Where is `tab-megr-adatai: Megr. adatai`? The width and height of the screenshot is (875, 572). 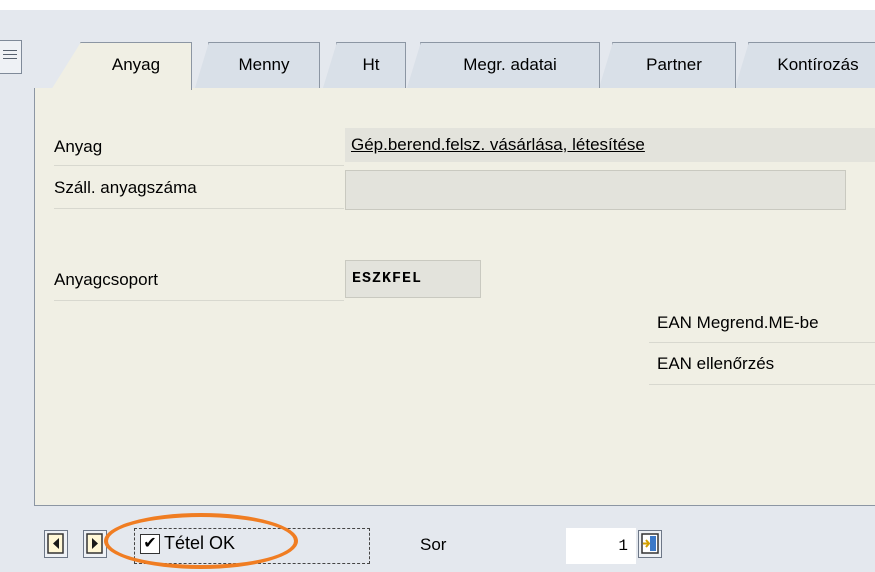 tab-megr-adatai: Megr. adatai is located at coordinates (503, 65).